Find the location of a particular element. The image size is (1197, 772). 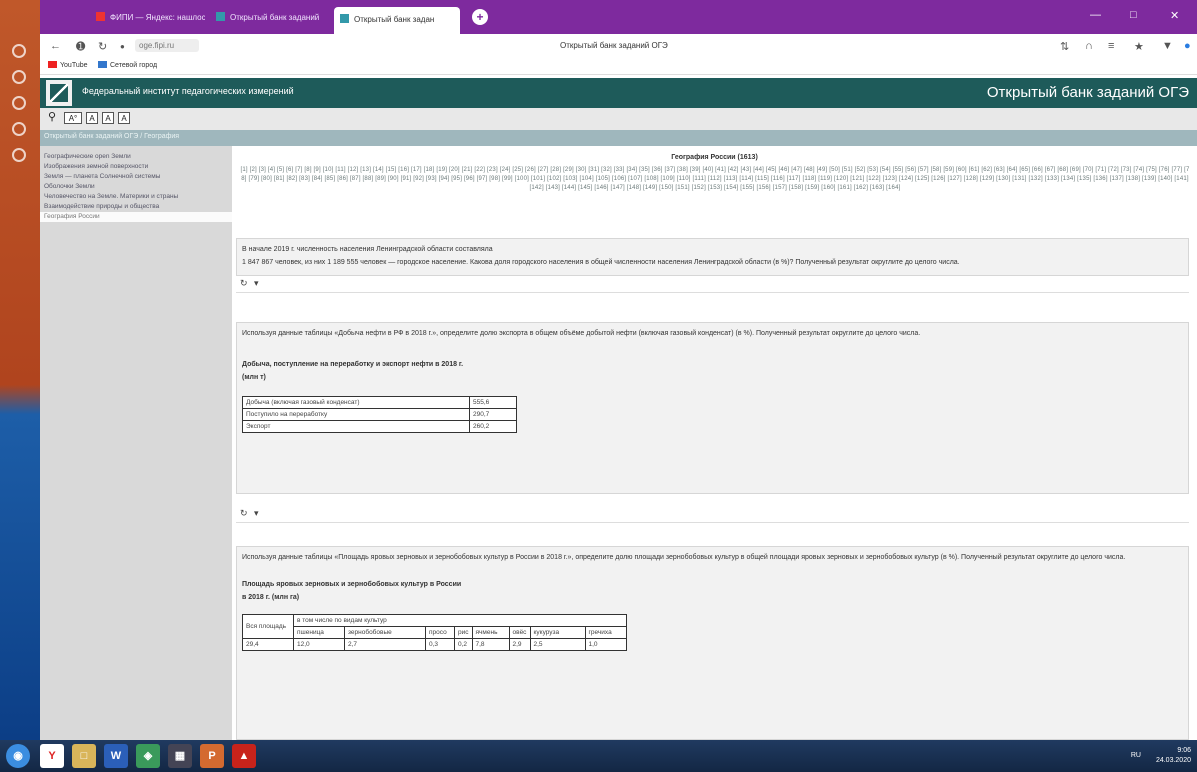

powerpoint-icon: P is located at coordinates (212, 756).